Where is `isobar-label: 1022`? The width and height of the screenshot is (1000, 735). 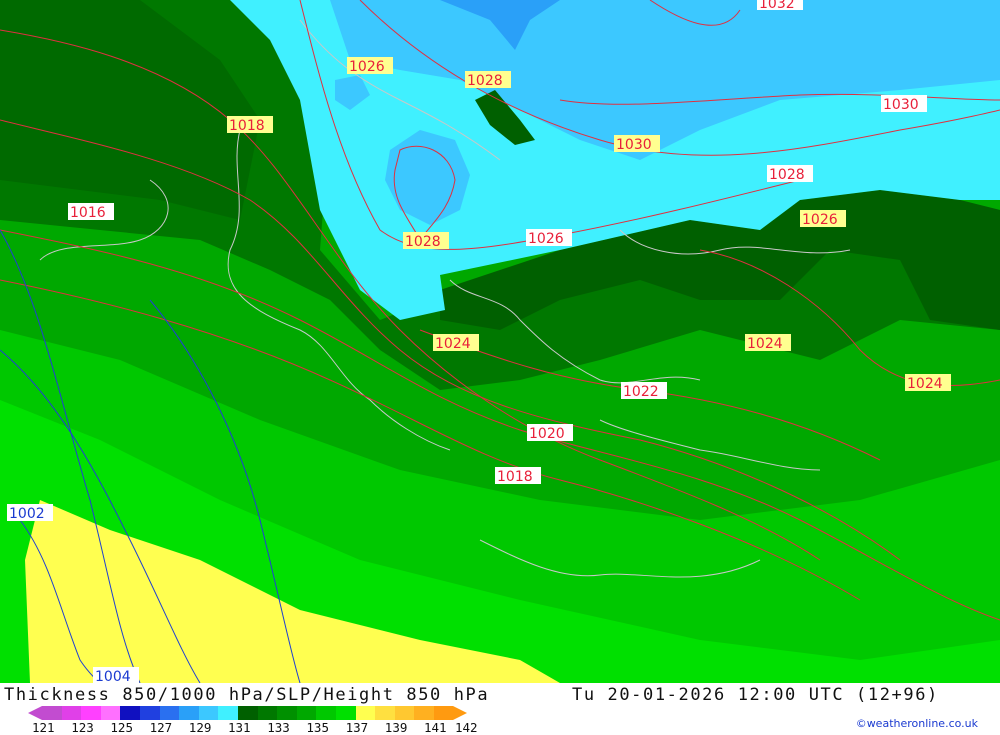
isobar-label: 1022 is located at coordinates (644, 391).